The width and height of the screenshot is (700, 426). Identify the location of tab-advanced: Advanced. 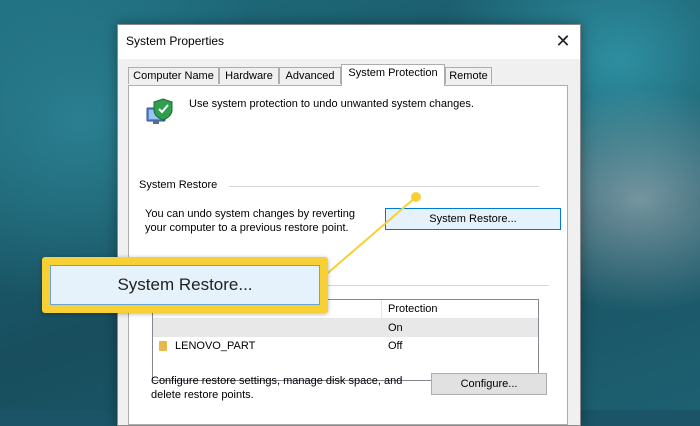
(310, 75).